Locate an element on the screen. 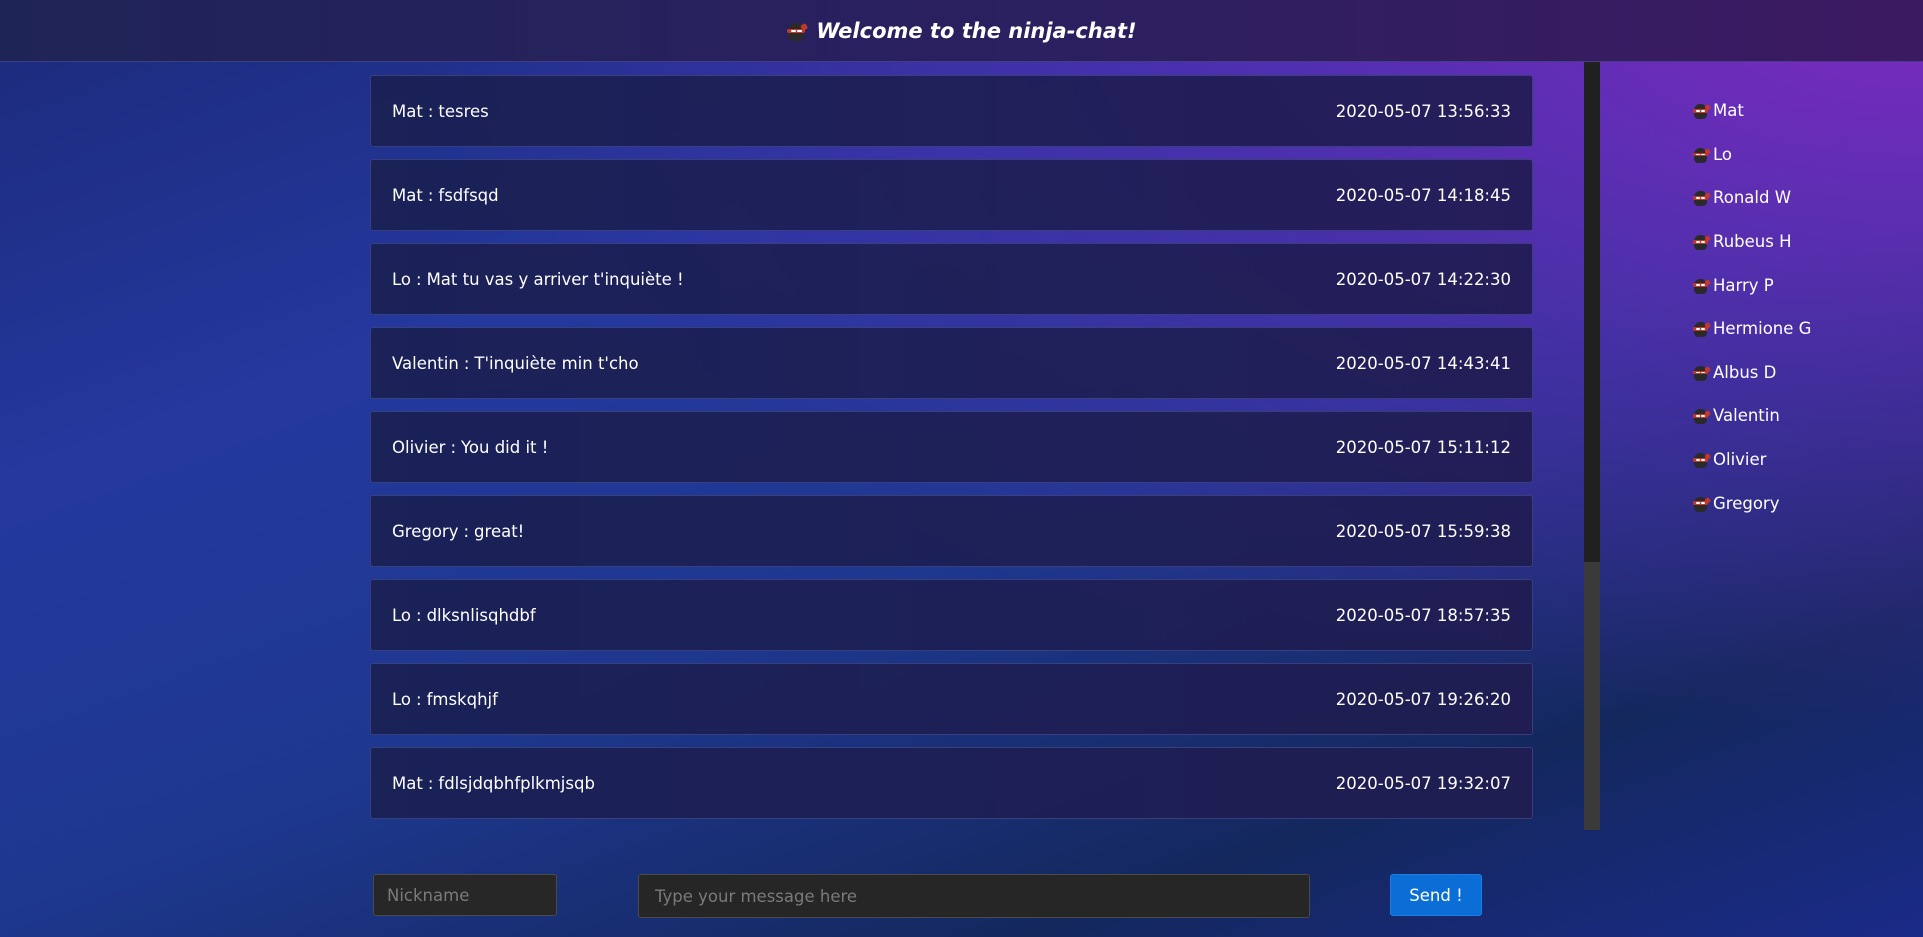  message-author: Gregory is located at coordinates (425, 531).